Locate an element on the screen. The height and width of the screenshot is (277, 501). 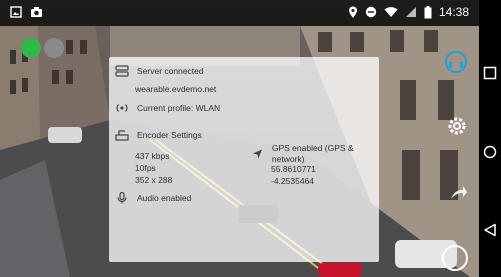
back-icon is located at coordinates (490, 230).